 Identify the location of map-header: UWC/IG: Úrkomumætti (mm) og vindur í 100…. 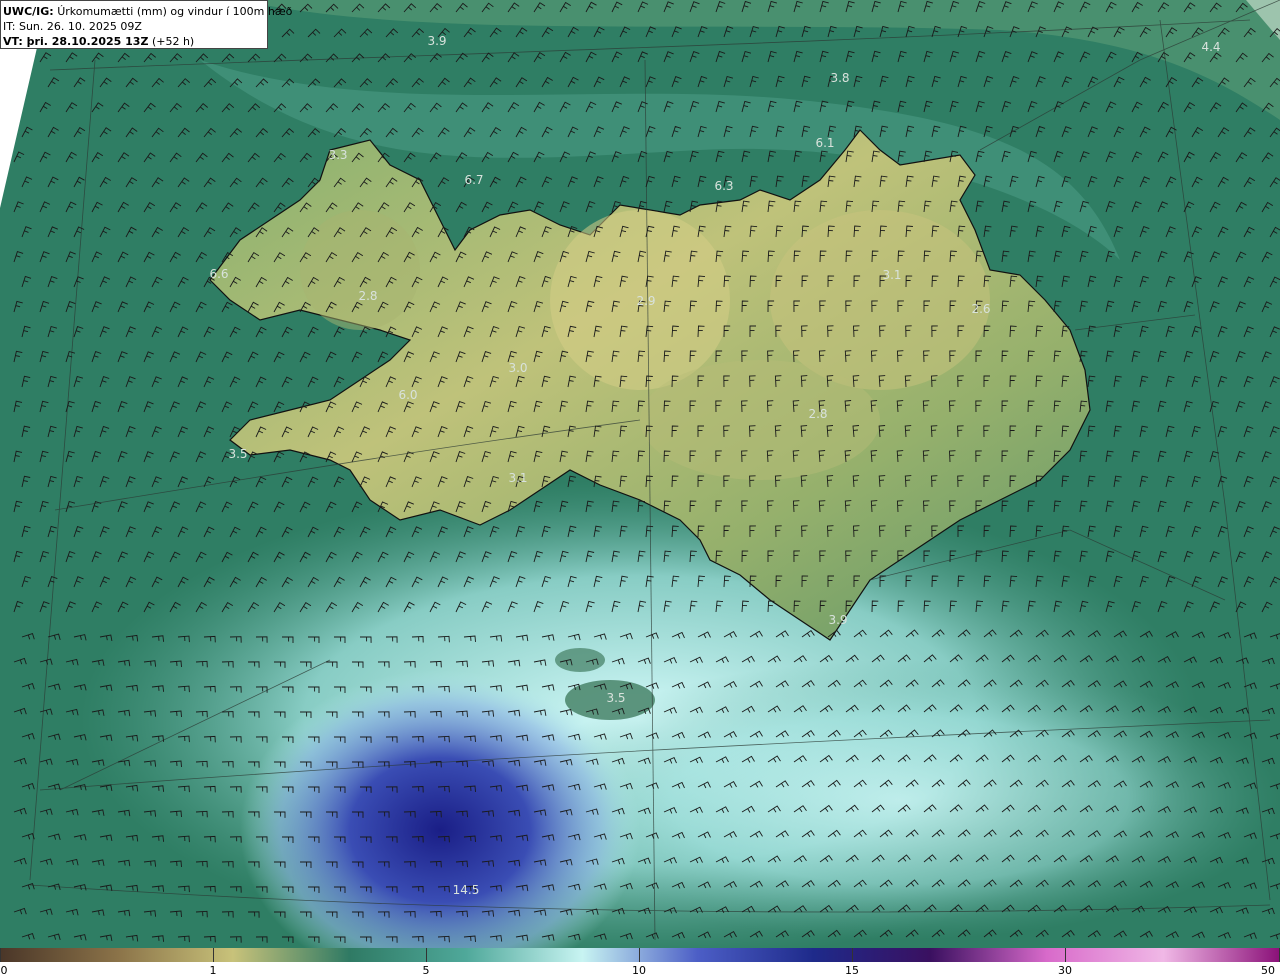
(146, 24).